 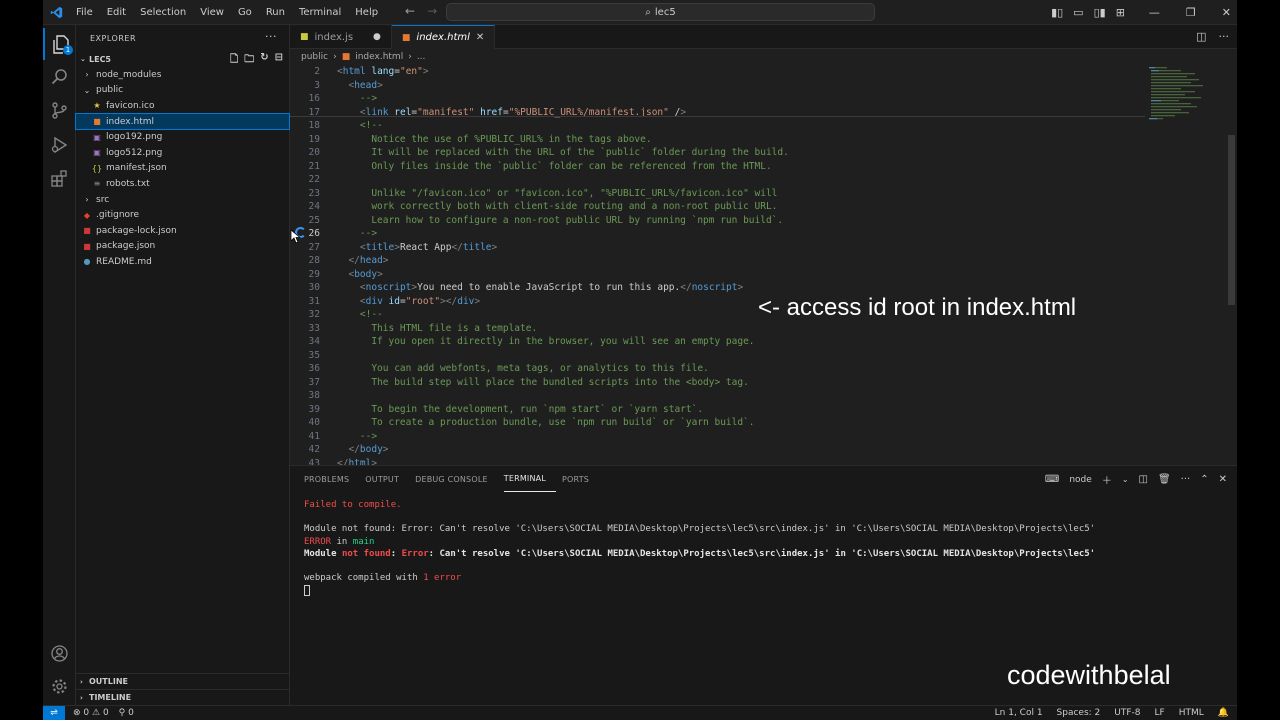 I want to click on toggle-primary-sidebar-icon: ▮▯, so click(x=1057, y=12).